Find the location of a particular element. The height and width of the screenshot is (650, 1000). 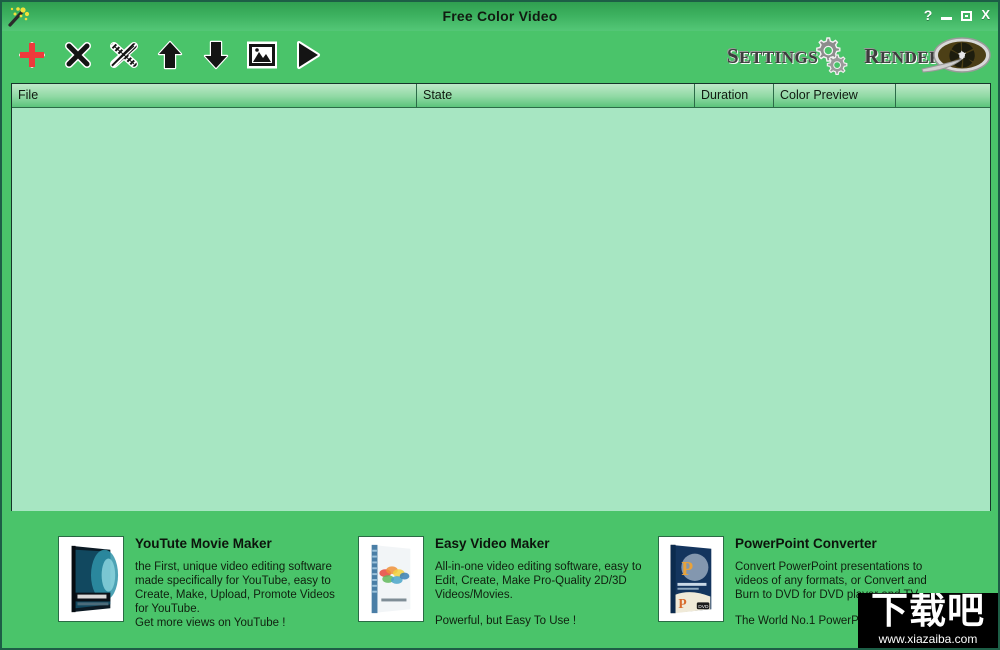

close-button: X is located at coordinates (985, 15).